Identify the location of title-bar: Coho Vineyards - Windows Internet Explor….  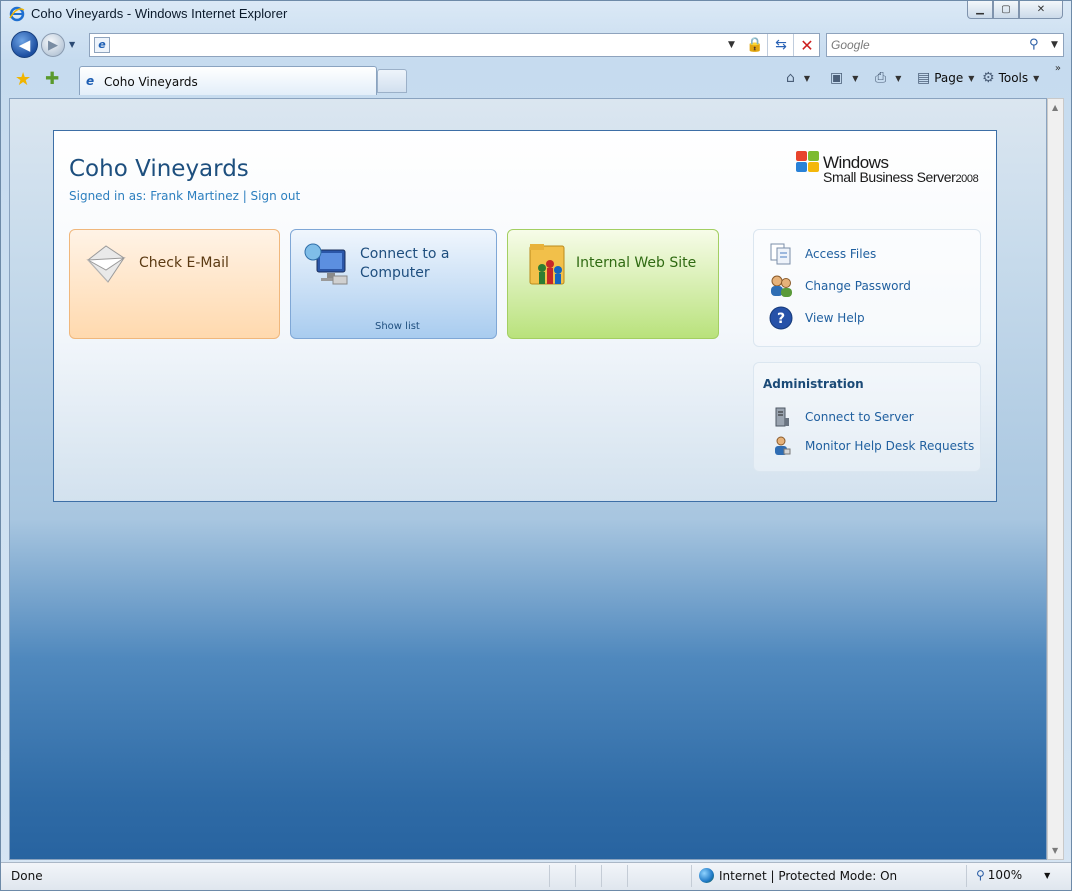
(536, 14).